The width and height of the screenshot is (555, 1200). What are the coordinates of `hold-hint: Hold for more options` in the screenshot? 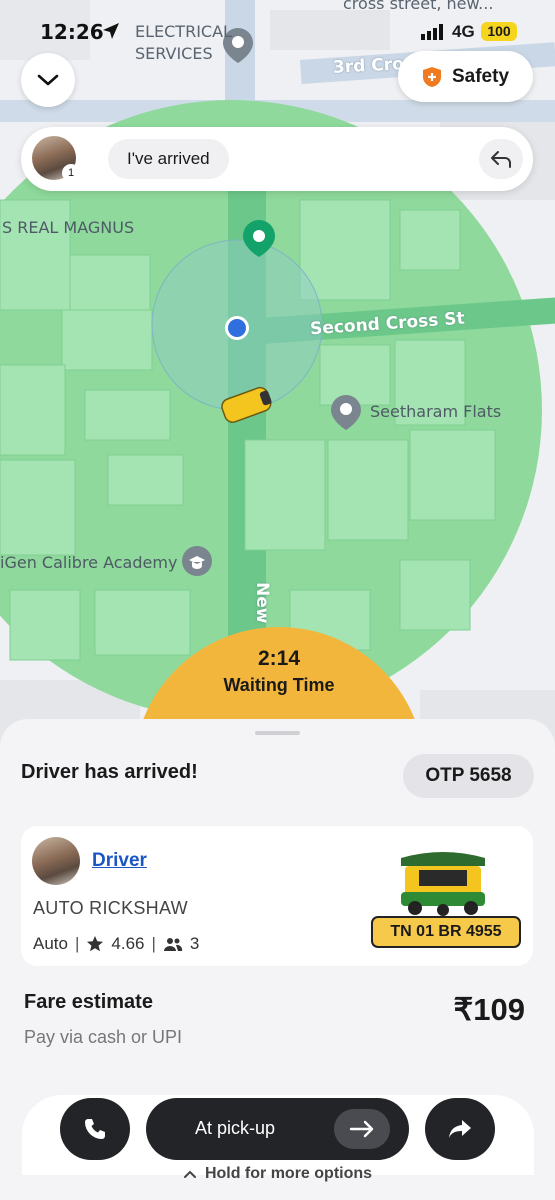 It's located at (277, 1174).